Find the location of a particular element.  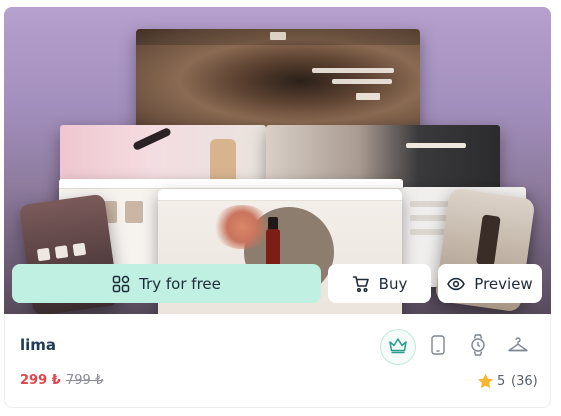

platform-mobile is located at coordinates (438, 347).